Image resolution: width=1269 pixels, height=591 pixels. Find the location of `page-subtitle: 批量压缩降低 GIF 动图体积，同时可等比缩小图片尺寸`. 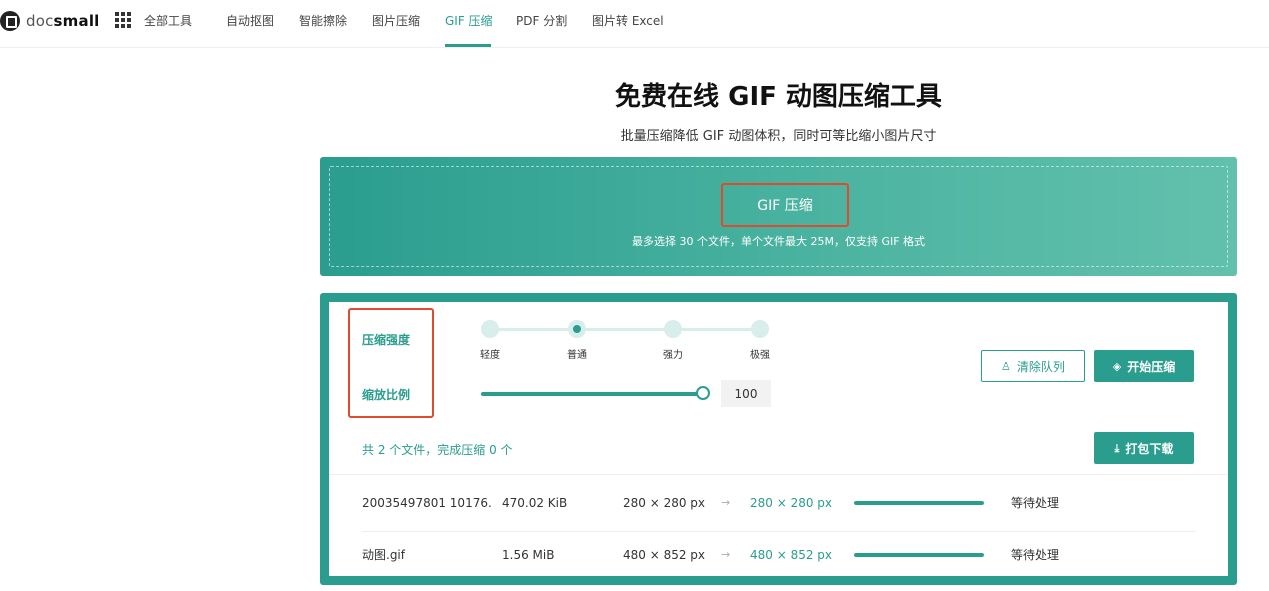

page-subtitle: 批量压缩降低 GIF 动图体积，同时可等比缩小图片尺寸 is located at coordinates (778, 136).